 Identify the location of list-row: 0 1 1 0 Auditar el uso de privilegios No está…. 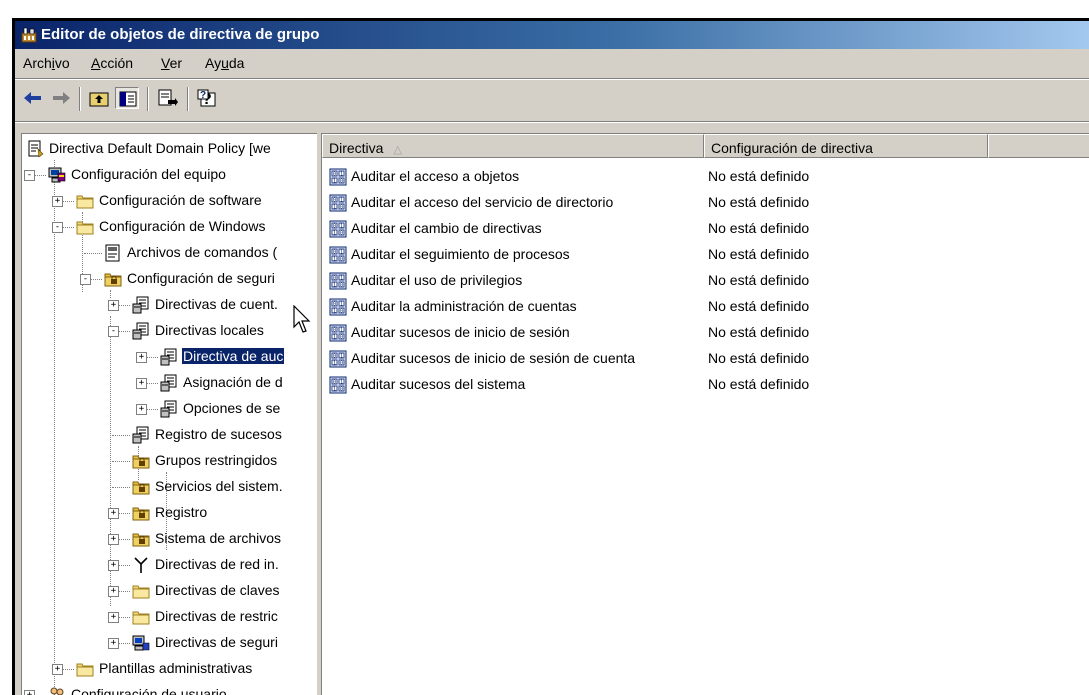
(708, 281).